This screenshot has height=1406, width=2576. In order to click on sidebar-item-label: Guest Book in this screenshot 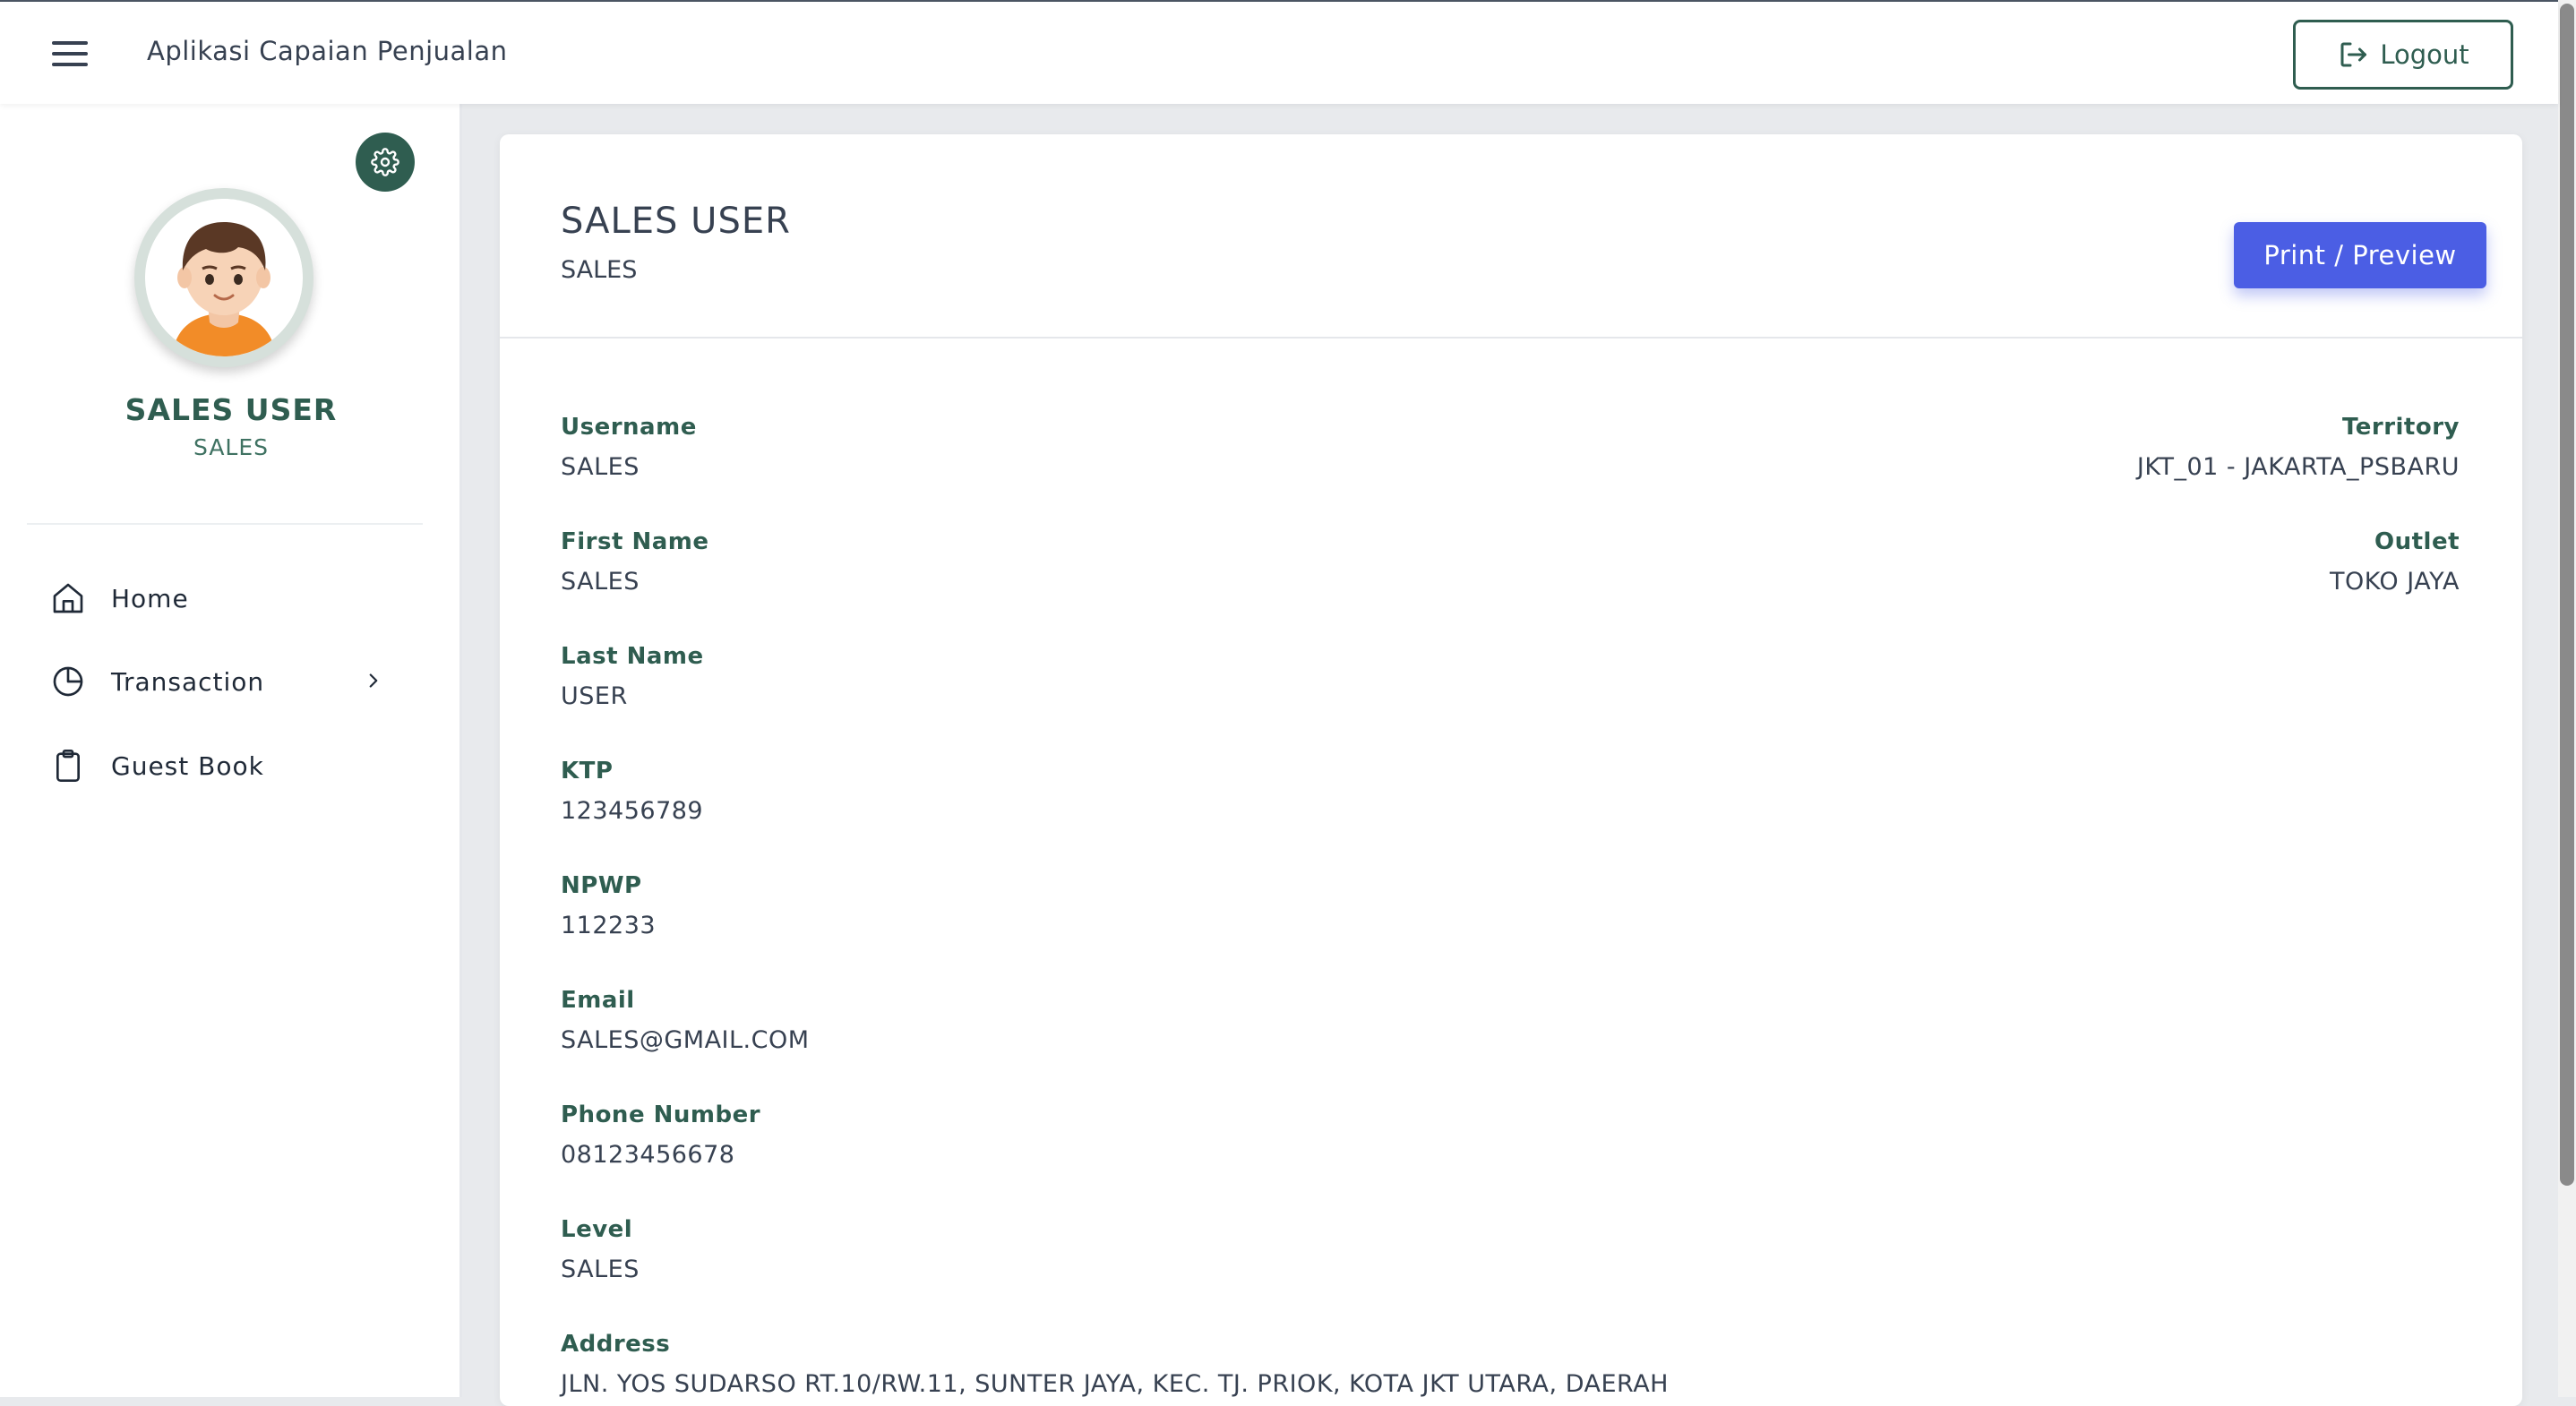, I will do `click(187, 765)`.